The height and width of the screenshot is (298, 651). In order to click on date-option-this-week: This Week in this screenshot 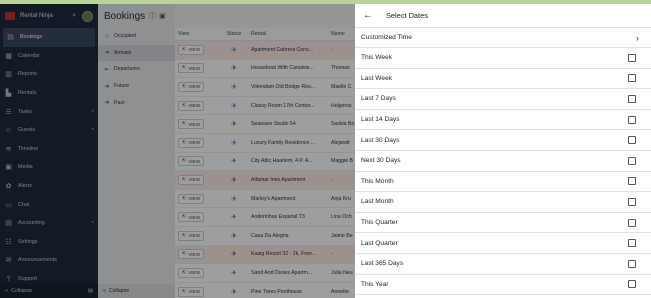, I will do `click(503, 58)`.